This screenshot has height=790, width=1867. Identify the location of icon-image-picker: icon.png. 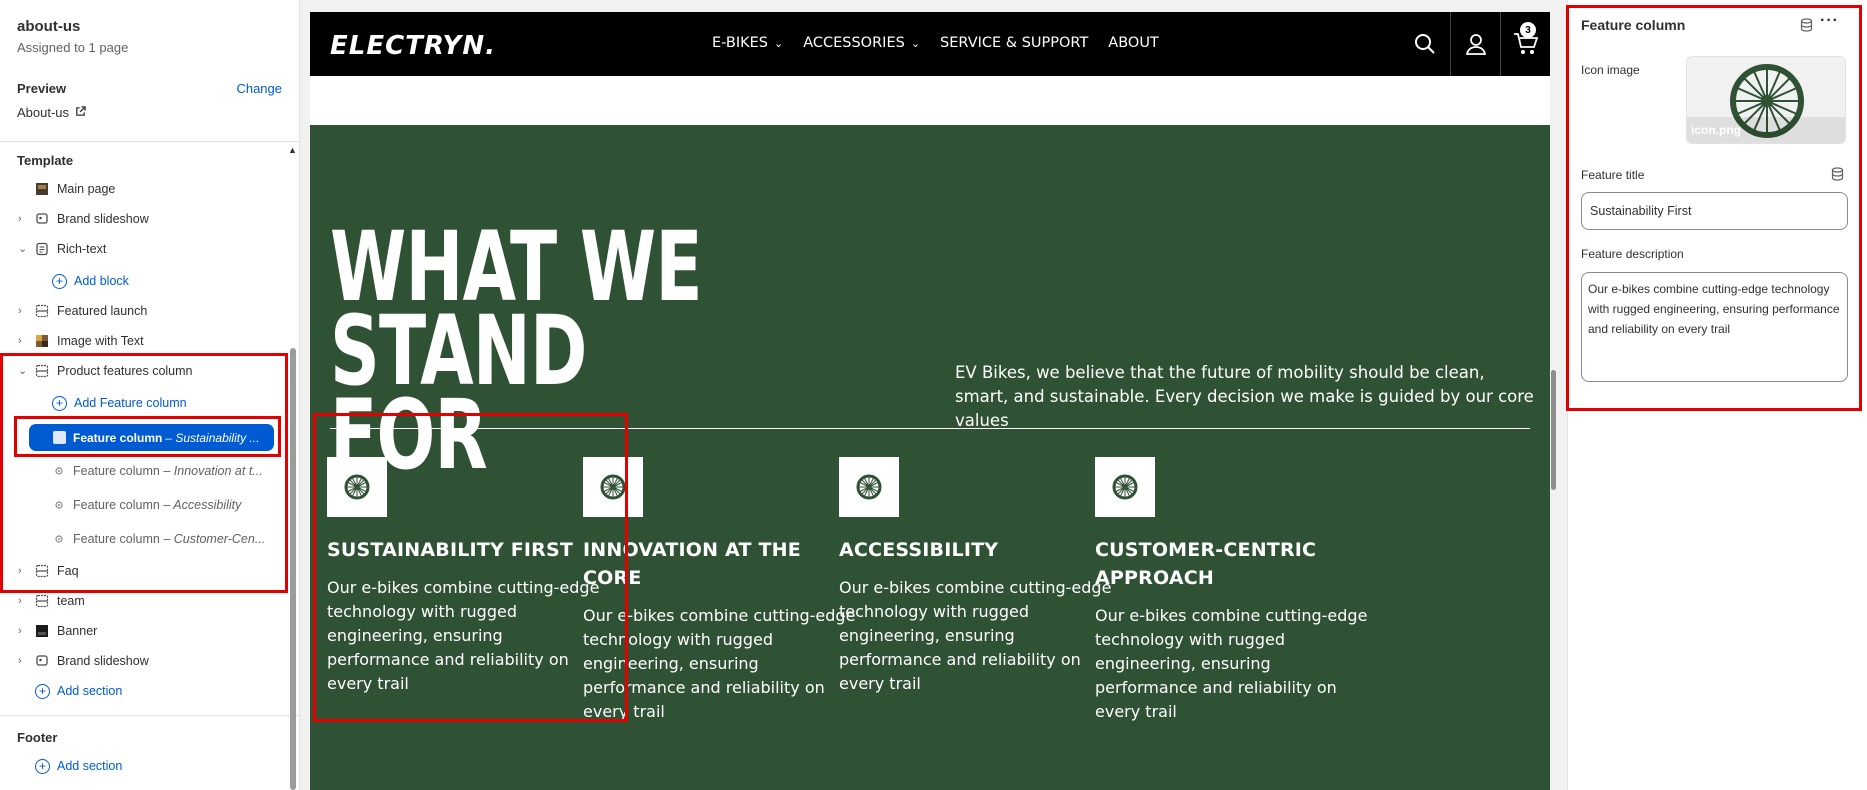
(1766, 100).